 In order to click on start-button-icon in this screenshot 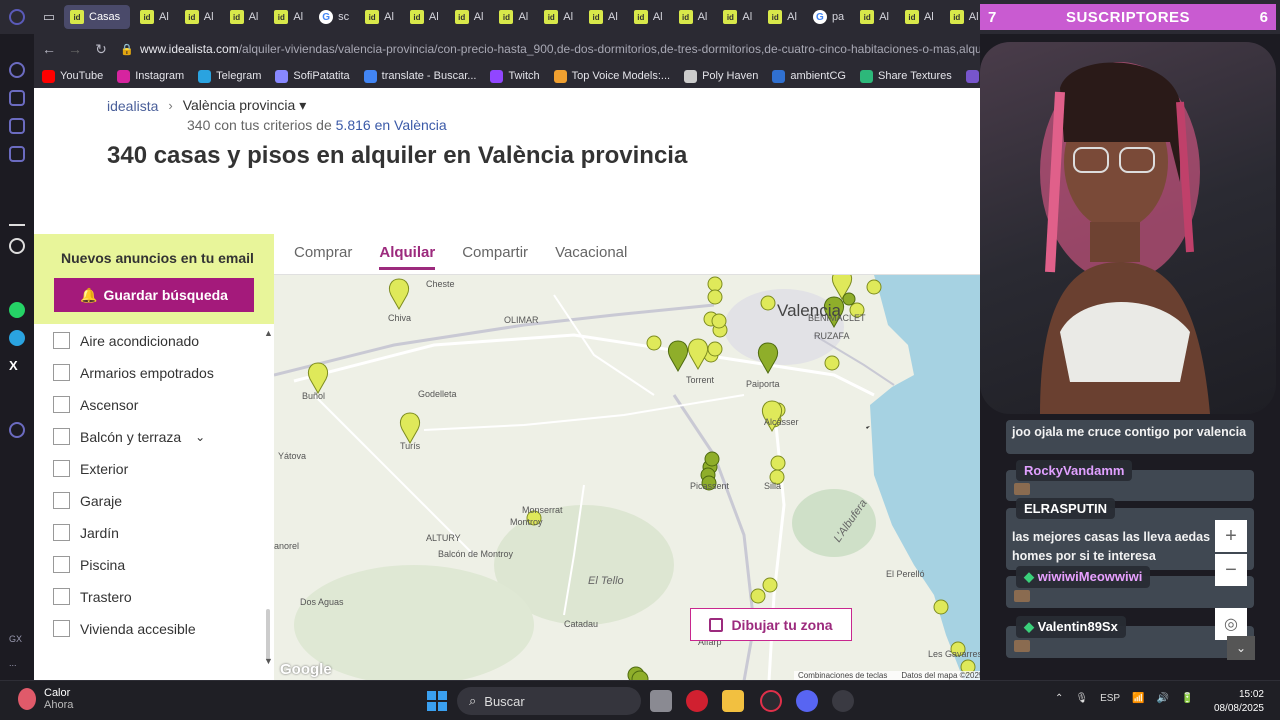, I will do `click(437, 701)`.